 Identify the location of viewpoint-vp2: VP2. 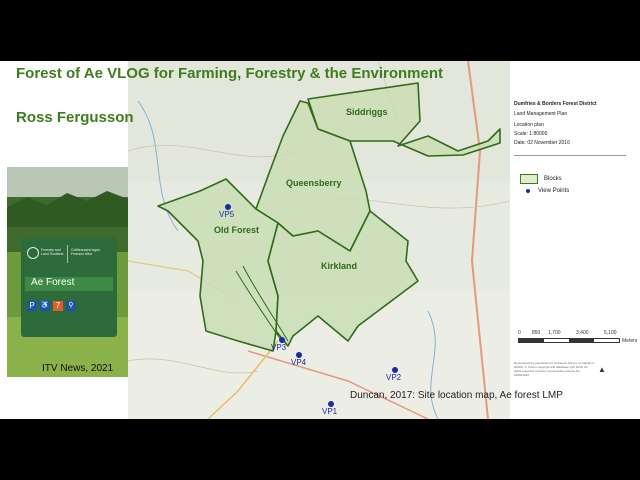
(393, 374).